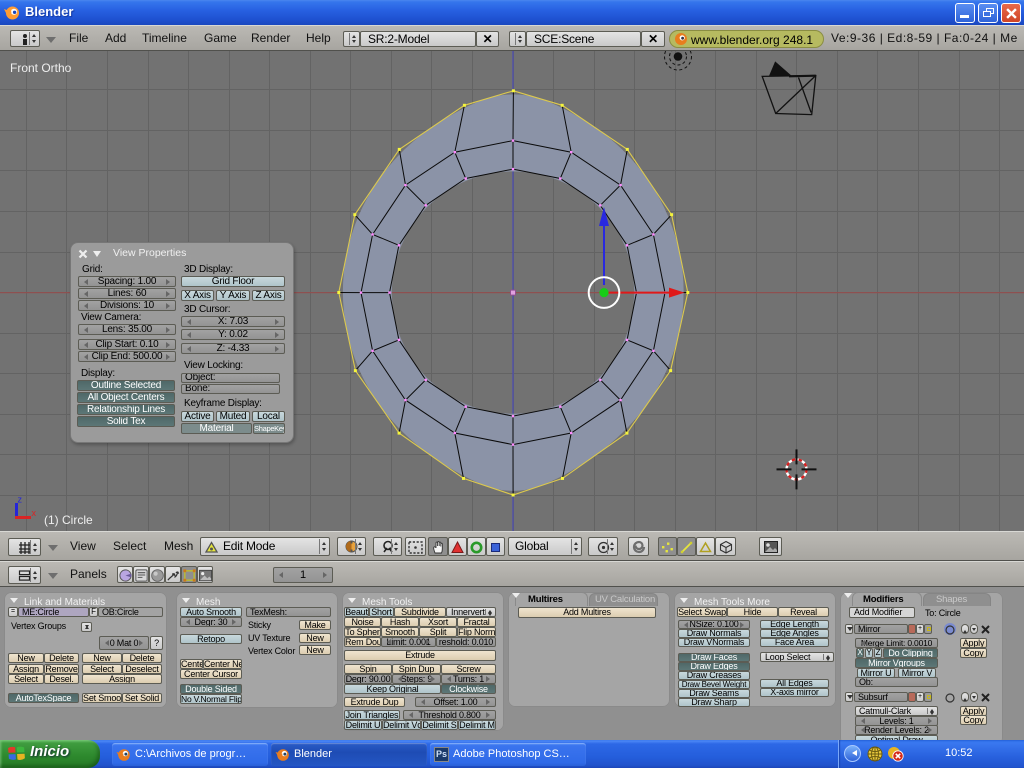 This screenshot has width=1024, height=768. What do you see at coordinates (34, 513) in the screenshot?
I see `svg-text: x` at bounding box center [34, 513].